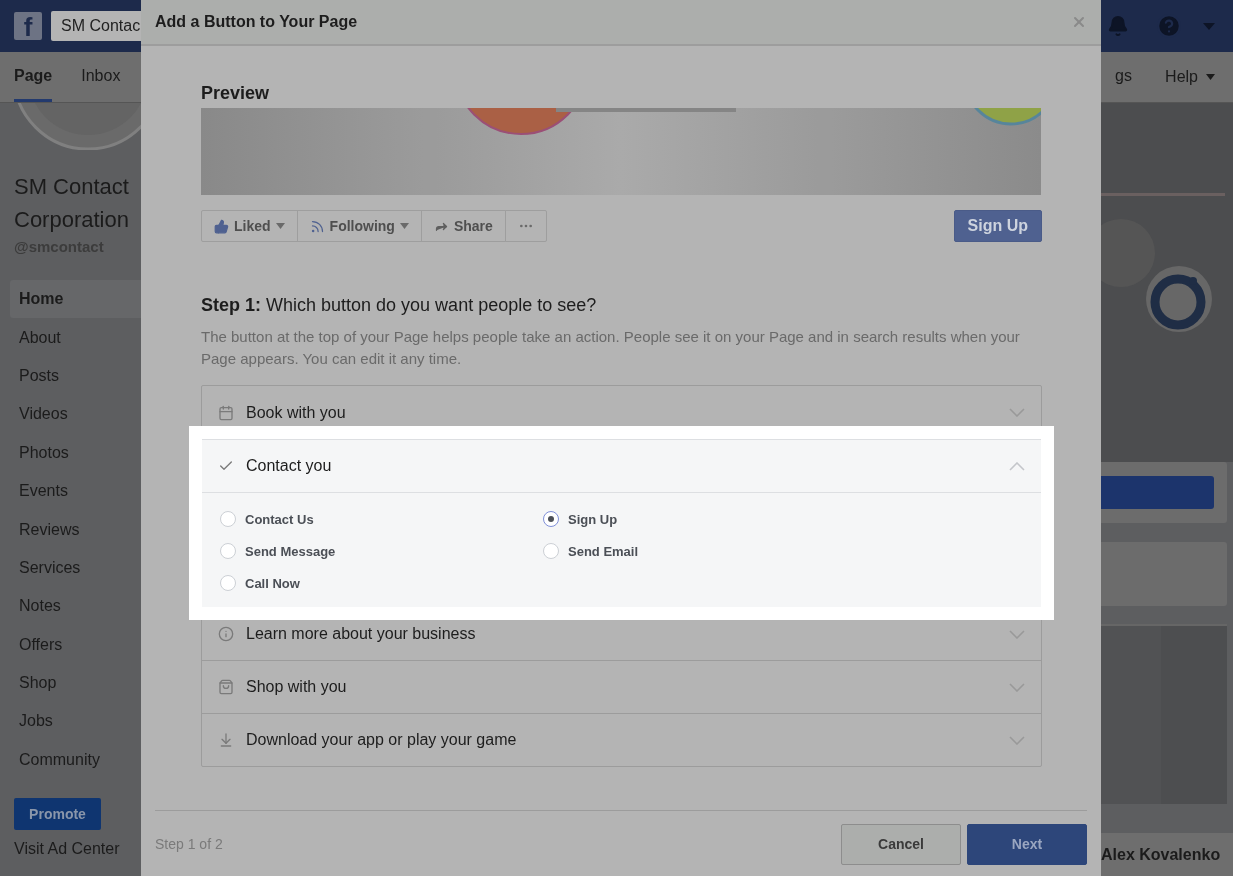  I want to click on sidebar-item: Shop, so click(75, 683).